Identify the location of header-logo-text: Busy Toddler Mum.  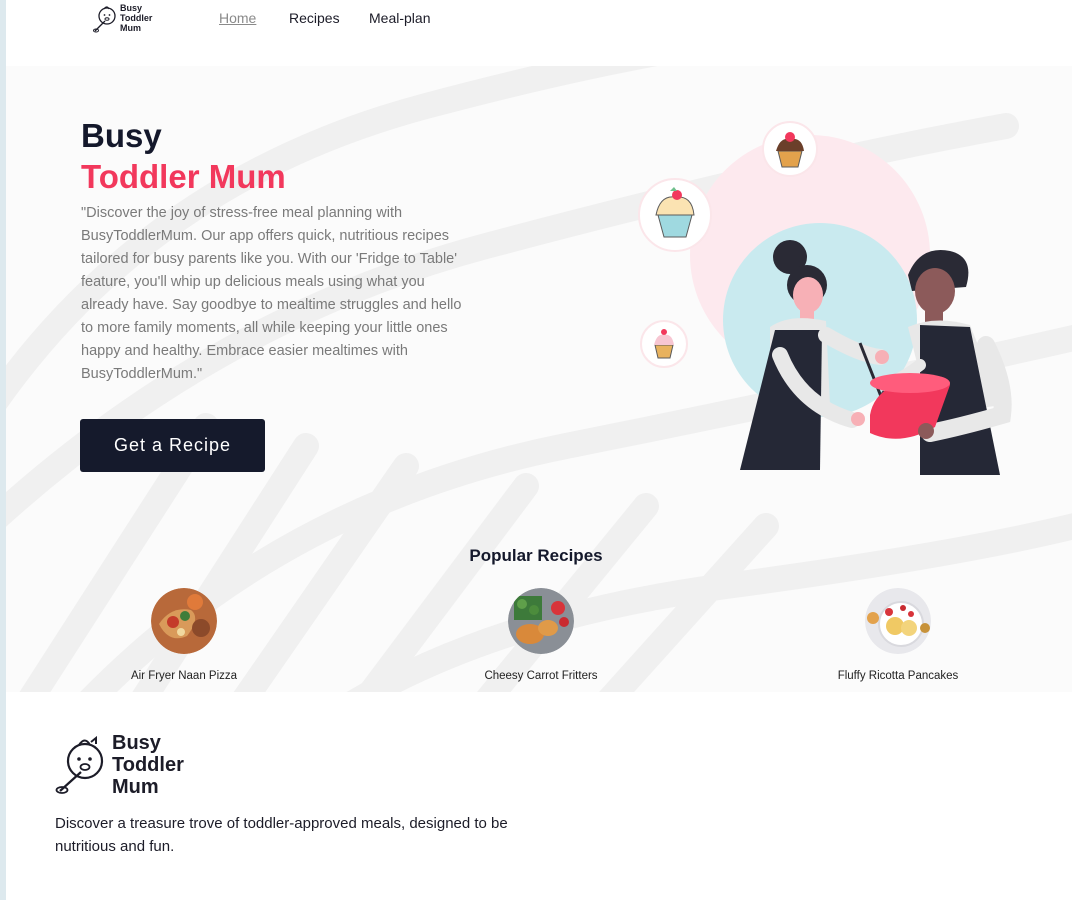
(136, 18).